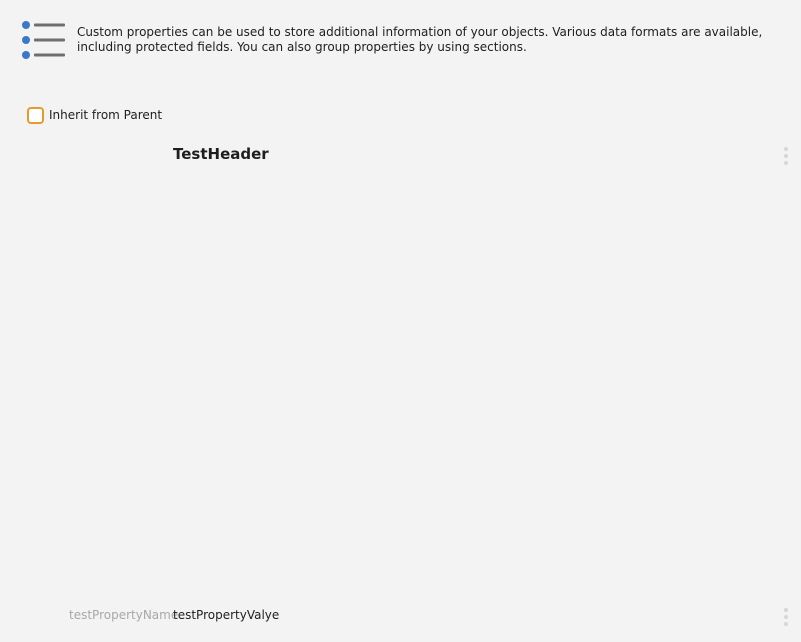 The width and height of the screenshot is (801, 642). I want to click on section-header-title: TestHeader, so click(221, 154).